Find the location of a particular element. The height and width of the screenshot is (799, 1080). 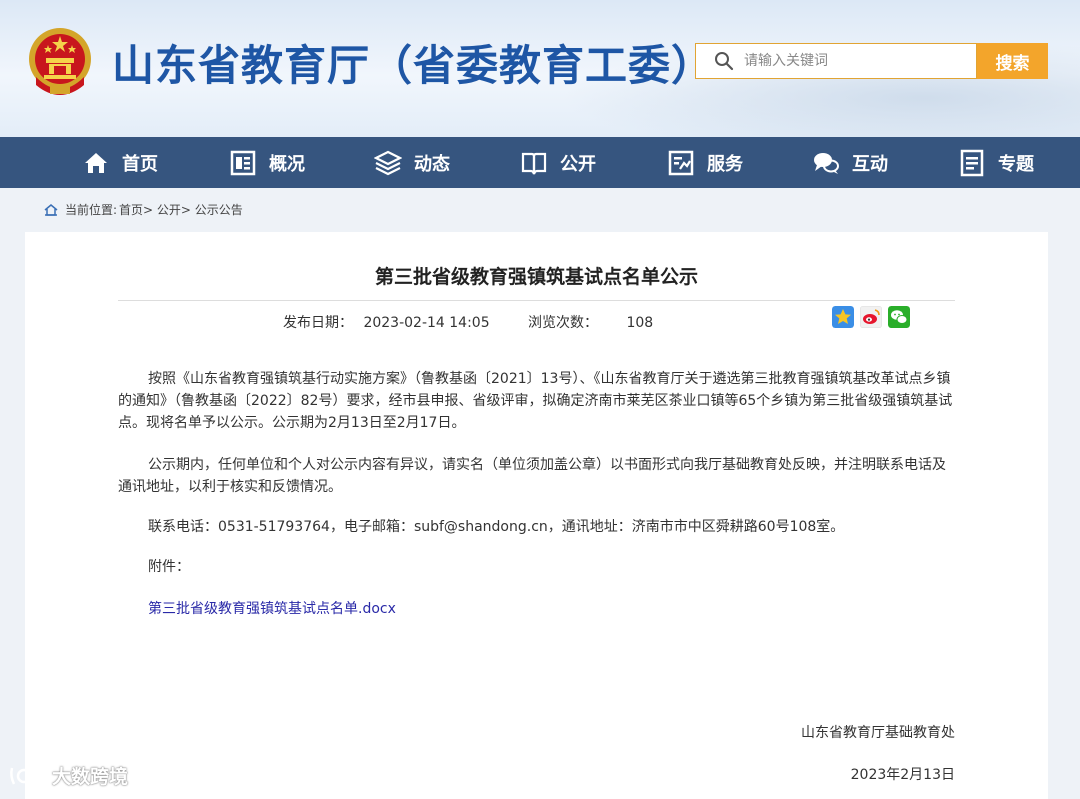

publish-value: 2023-02-14 14:05 is located at coordinates (426, 323).